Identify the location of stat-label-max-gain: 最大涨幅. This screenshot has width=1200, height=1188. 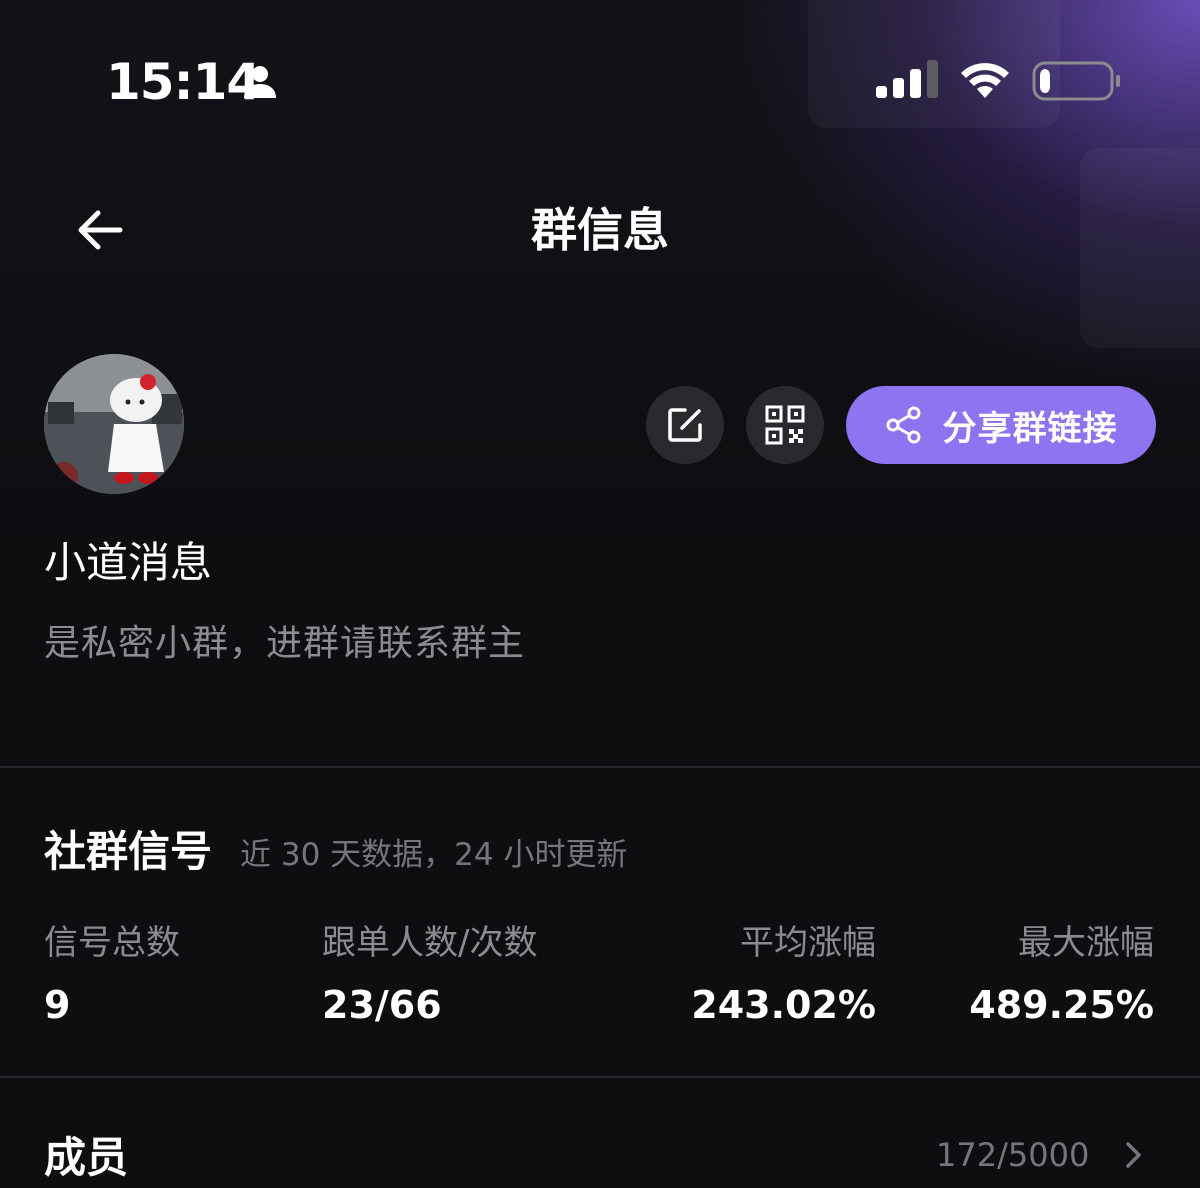
(1086, 943).